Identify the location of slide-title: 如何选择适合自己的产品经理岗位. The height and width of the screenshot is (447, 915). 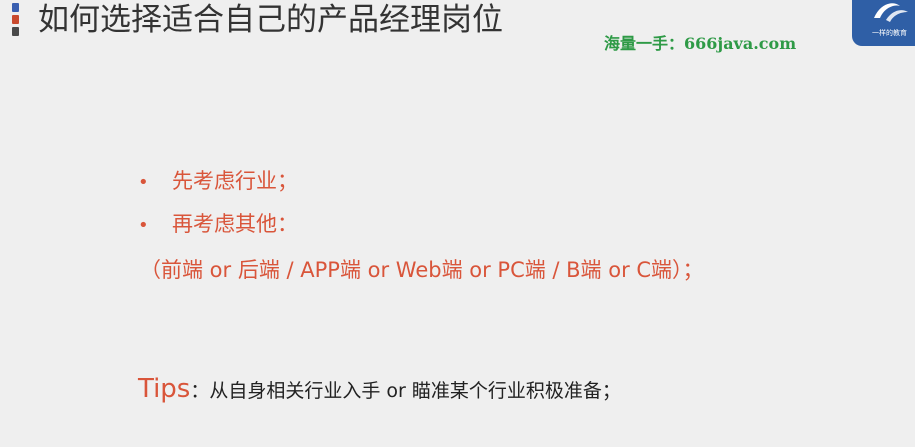
(270, 20).